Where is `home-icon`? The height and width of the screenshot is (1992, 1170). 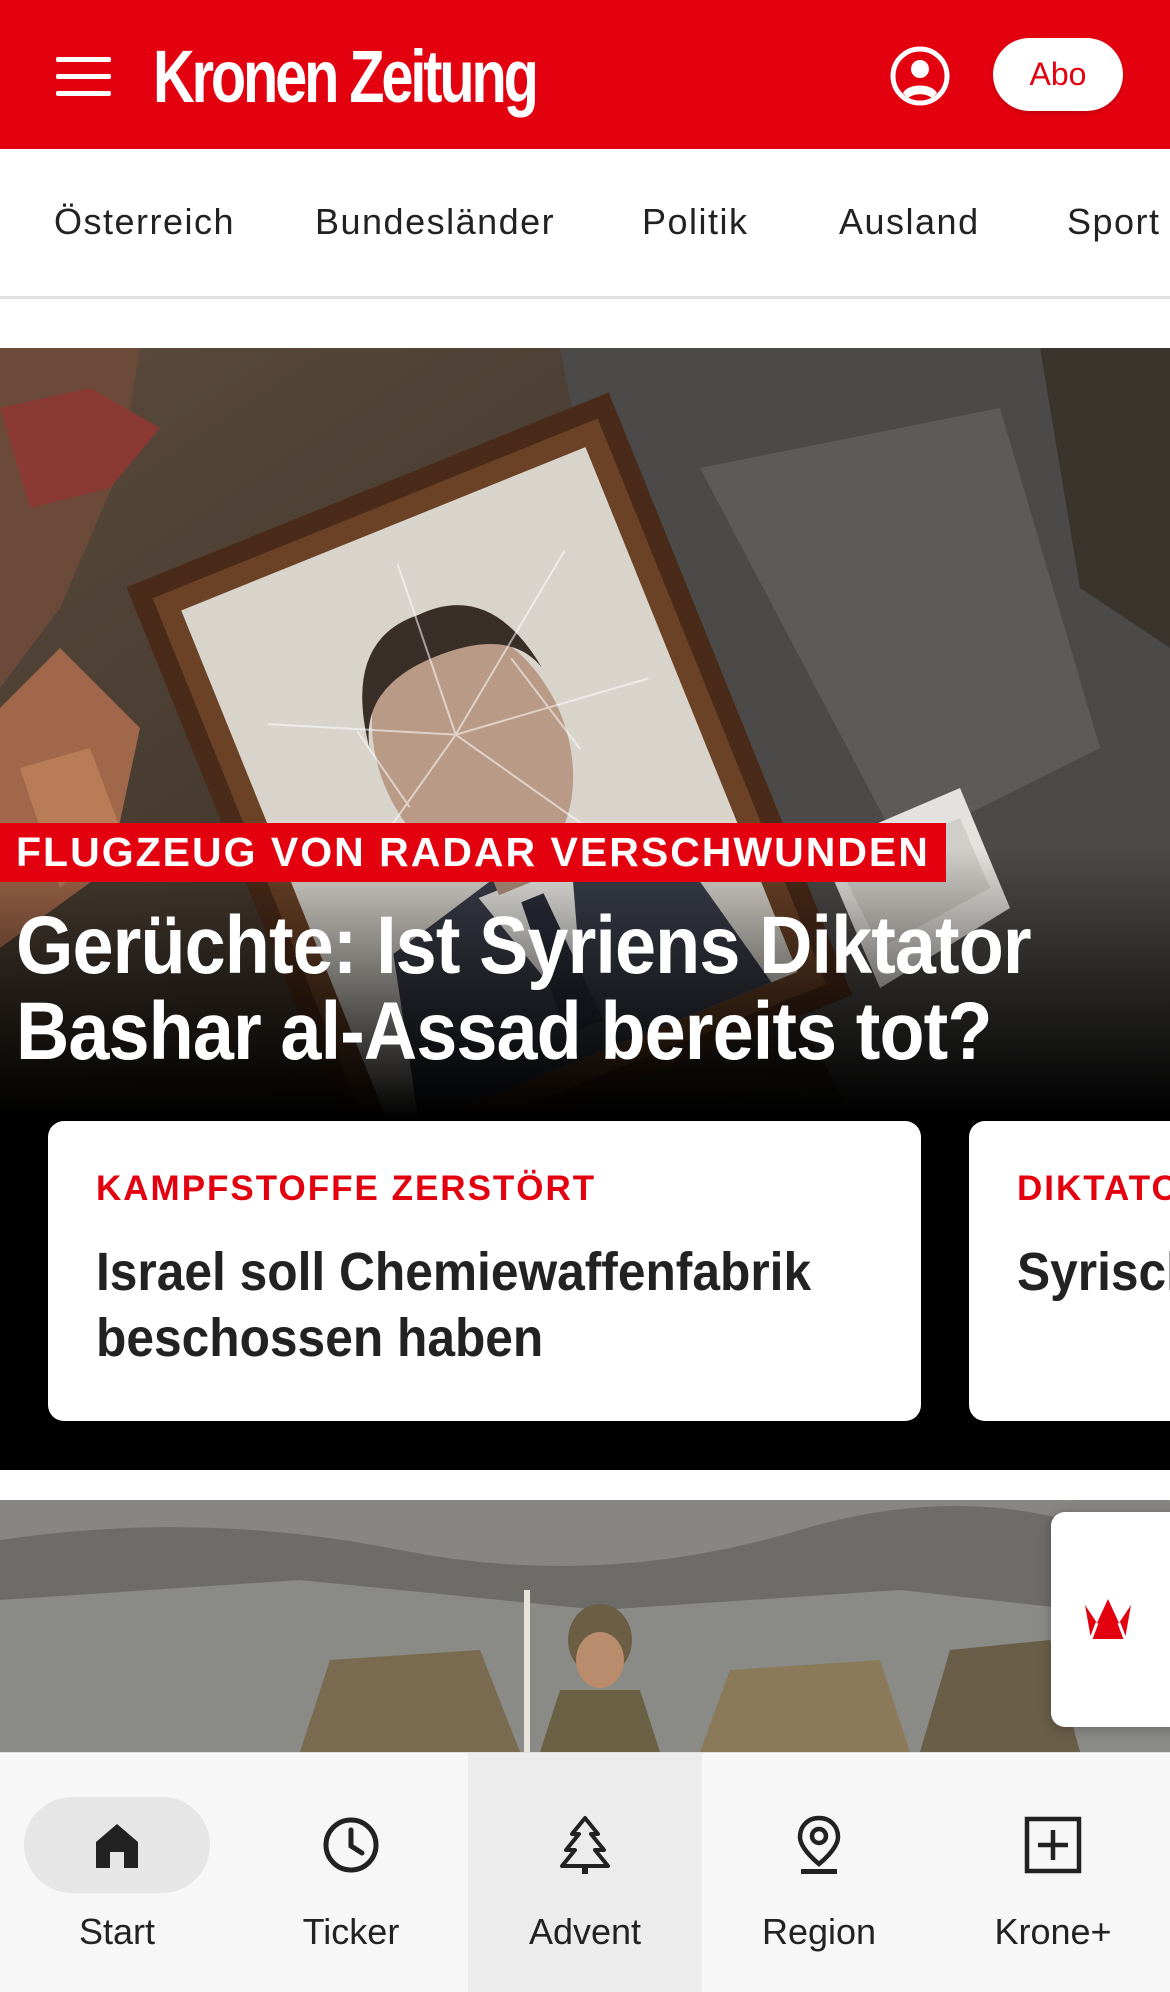
home-icon is located at coordinates (117, 1846).